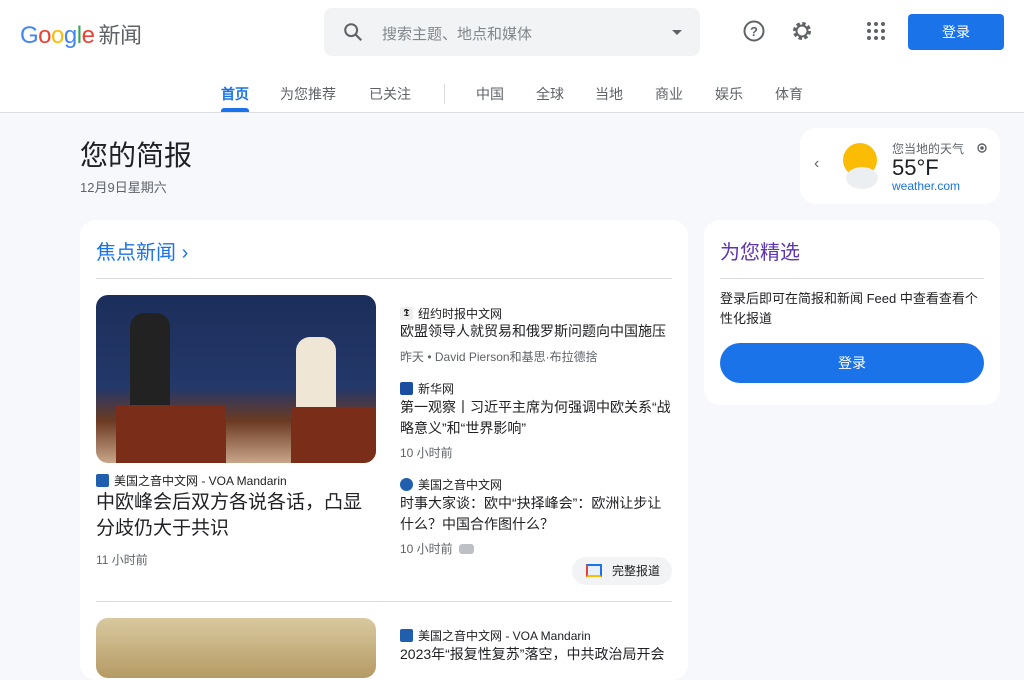 This screenshot has width=1024, height=680. Describe the element at coordinates (982, 148) in the screenshot. I see `location-icon` at that location.